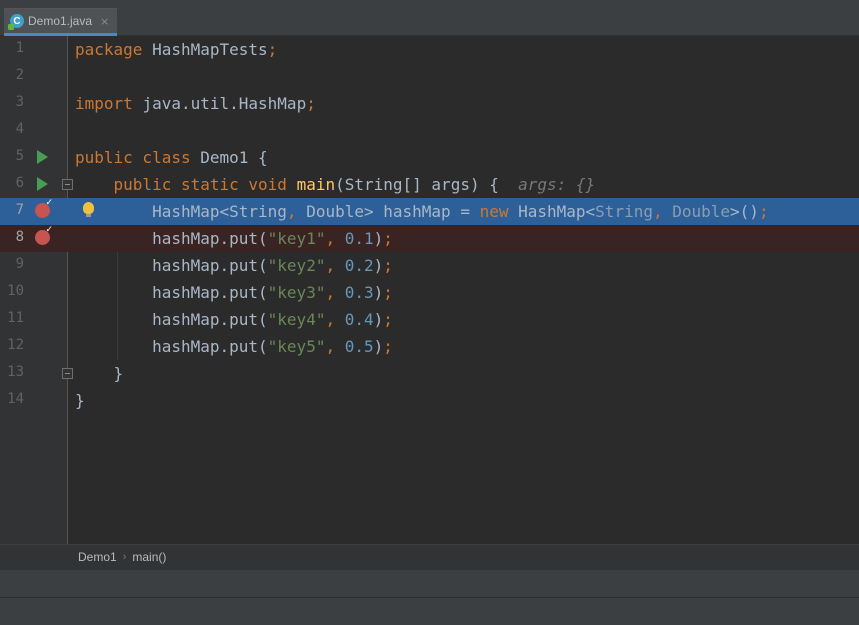 The height and width of the screenshot is (625, 859). I want to click on code-token: "key5", so click(296, 346).